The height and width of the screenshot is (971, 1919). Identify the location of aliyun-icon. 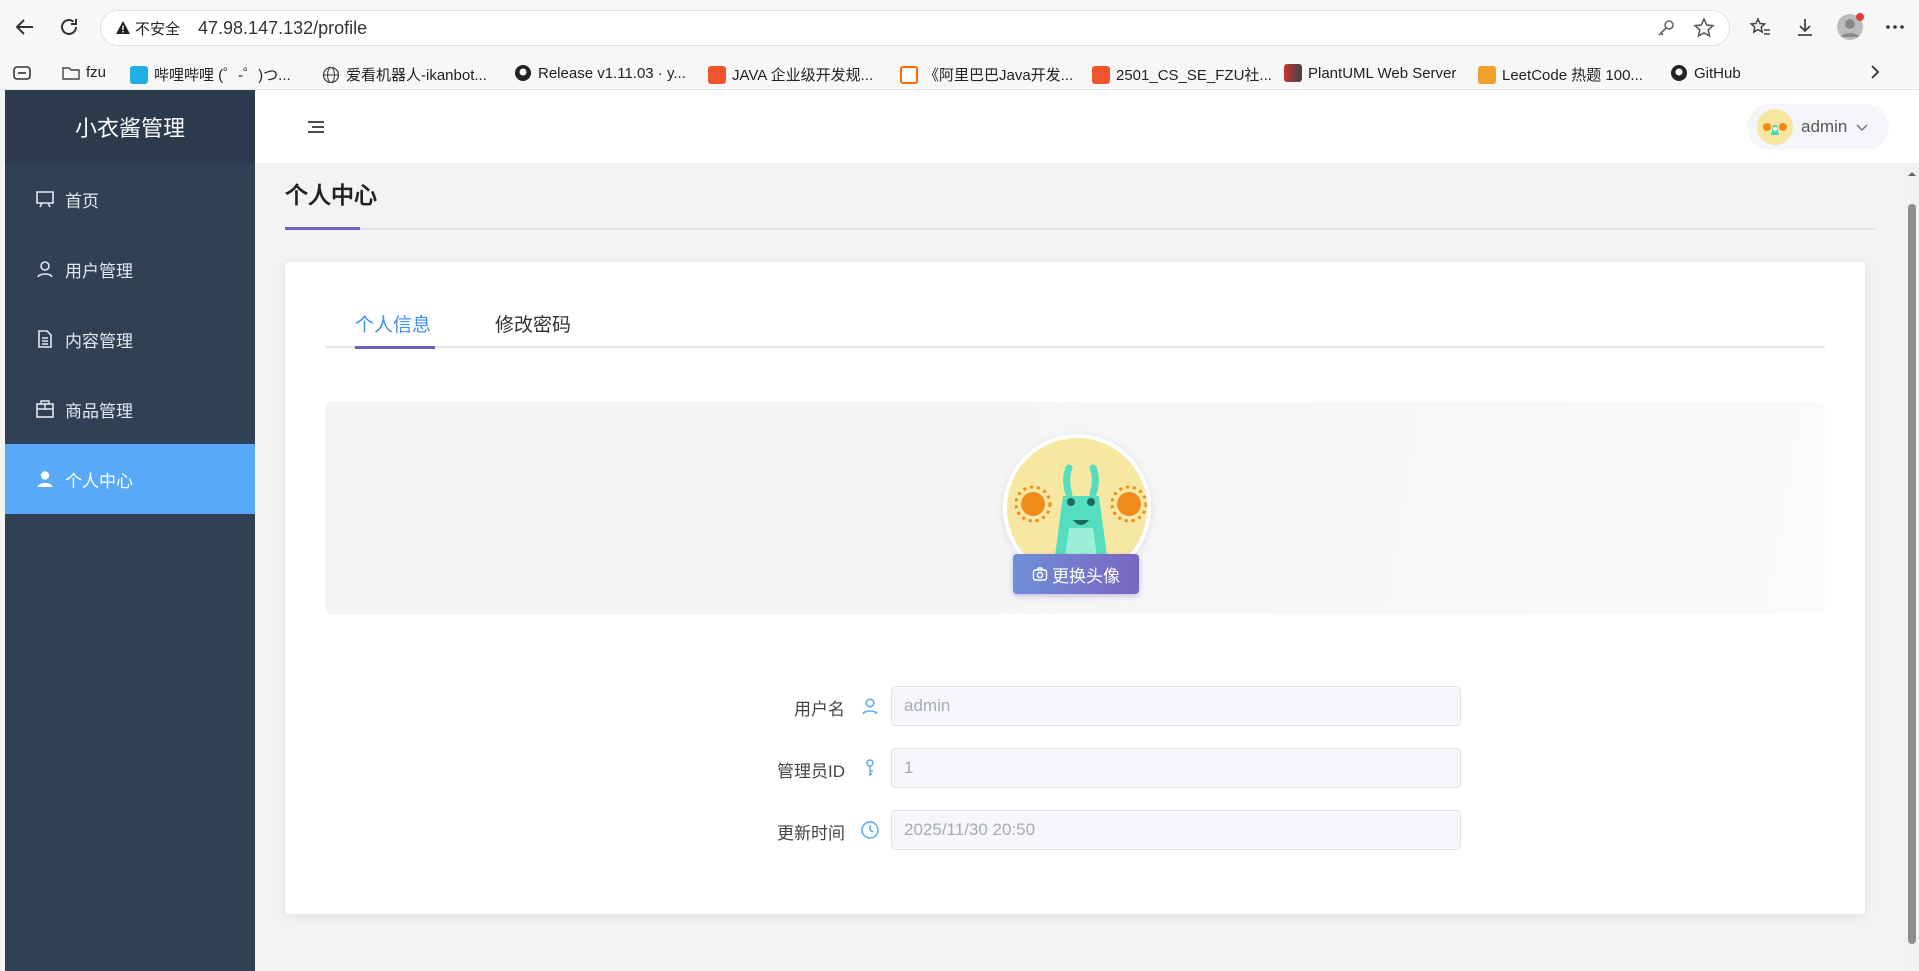
(909, 74).